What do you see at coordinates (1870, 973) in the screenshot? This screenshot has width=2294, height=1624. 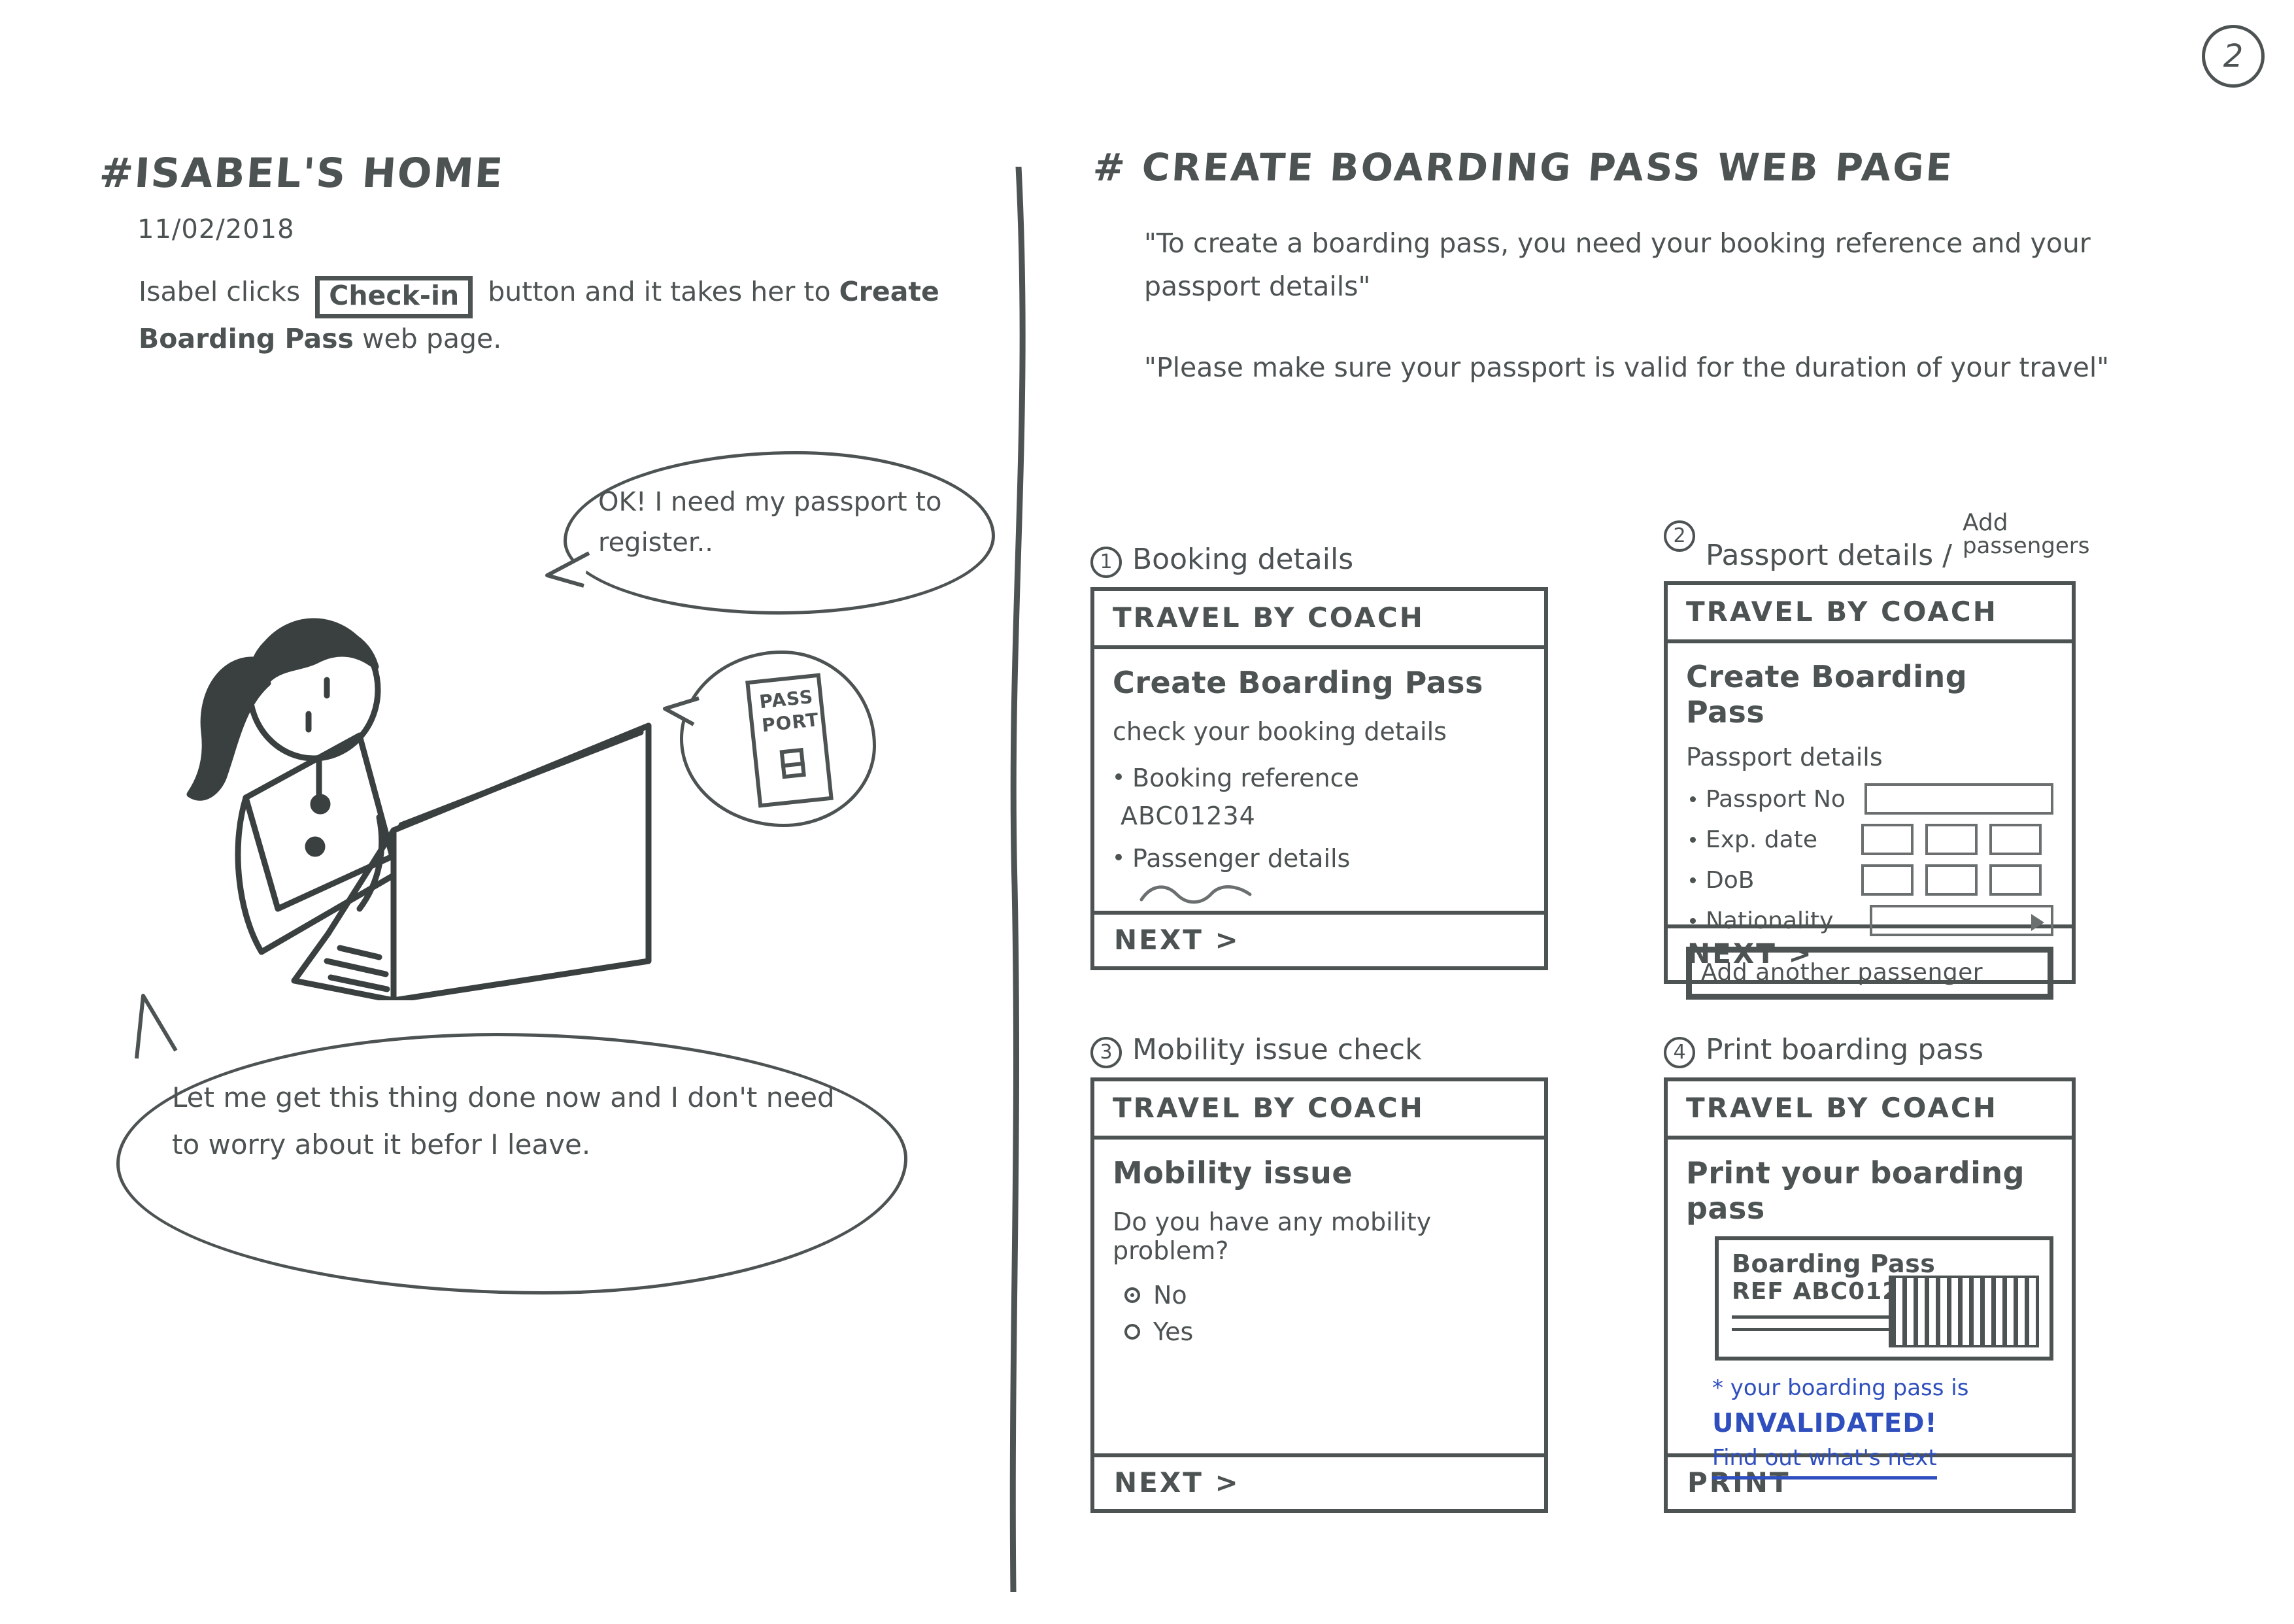 I see `add-another-passenger-button: Add another passenger` at bounding box center [1870, 973].